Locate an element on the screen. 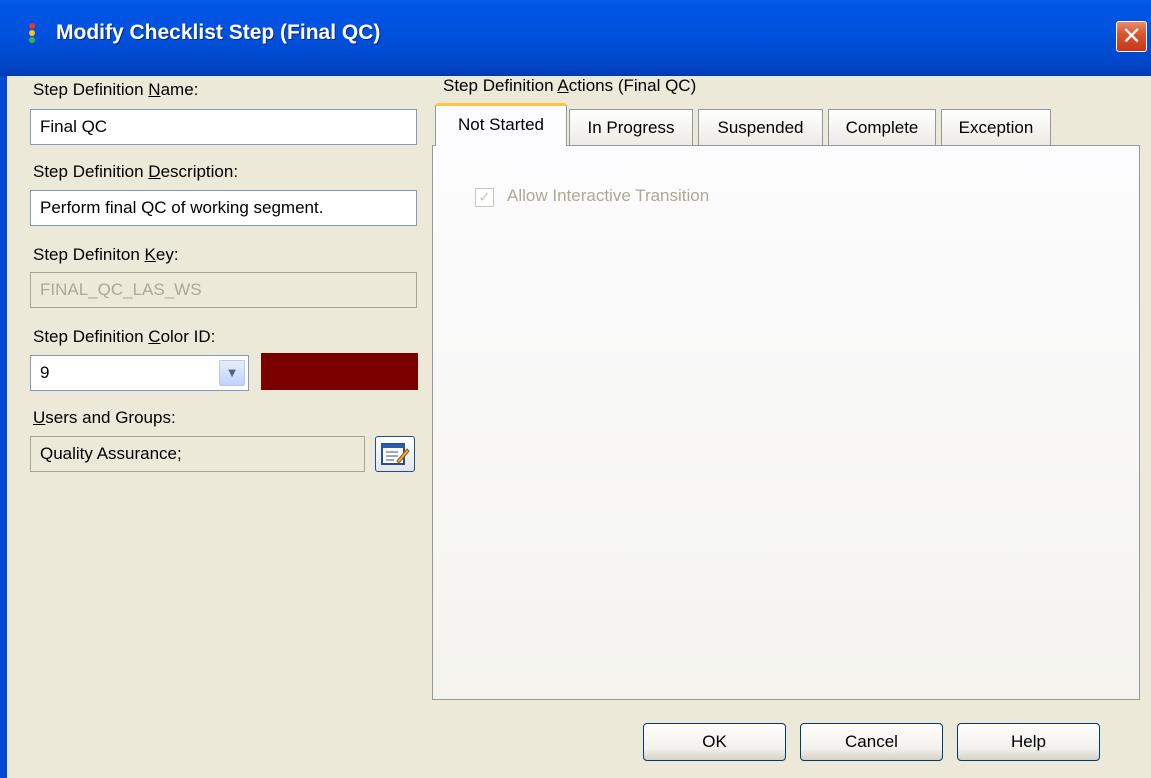  users-groups-field: Quality Assurance; is located at coordinates (197, 454).